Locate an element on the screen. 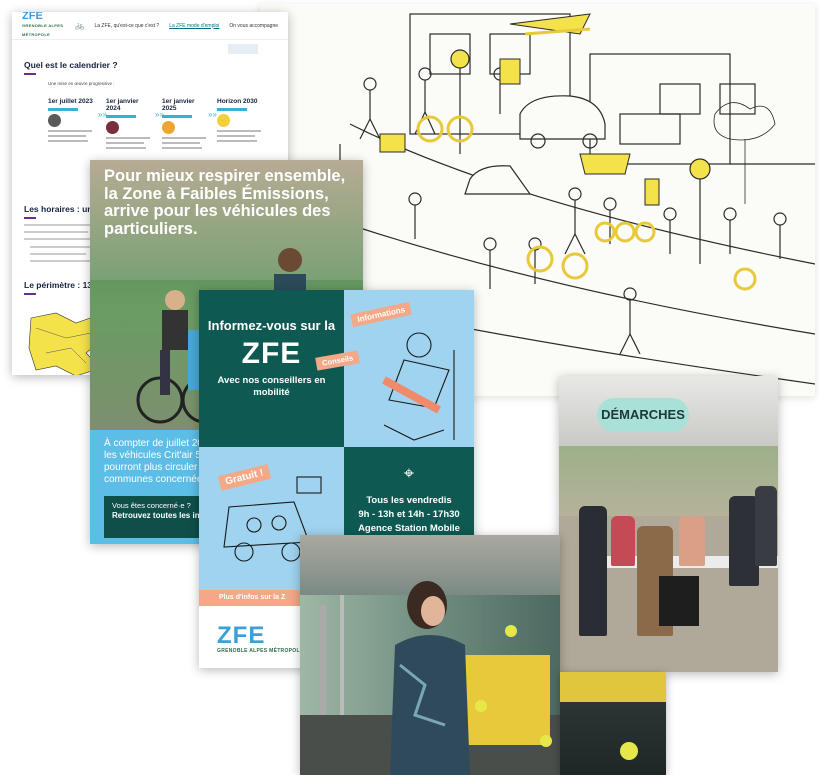  critair-3-badge is located at coordinates (168, 127).